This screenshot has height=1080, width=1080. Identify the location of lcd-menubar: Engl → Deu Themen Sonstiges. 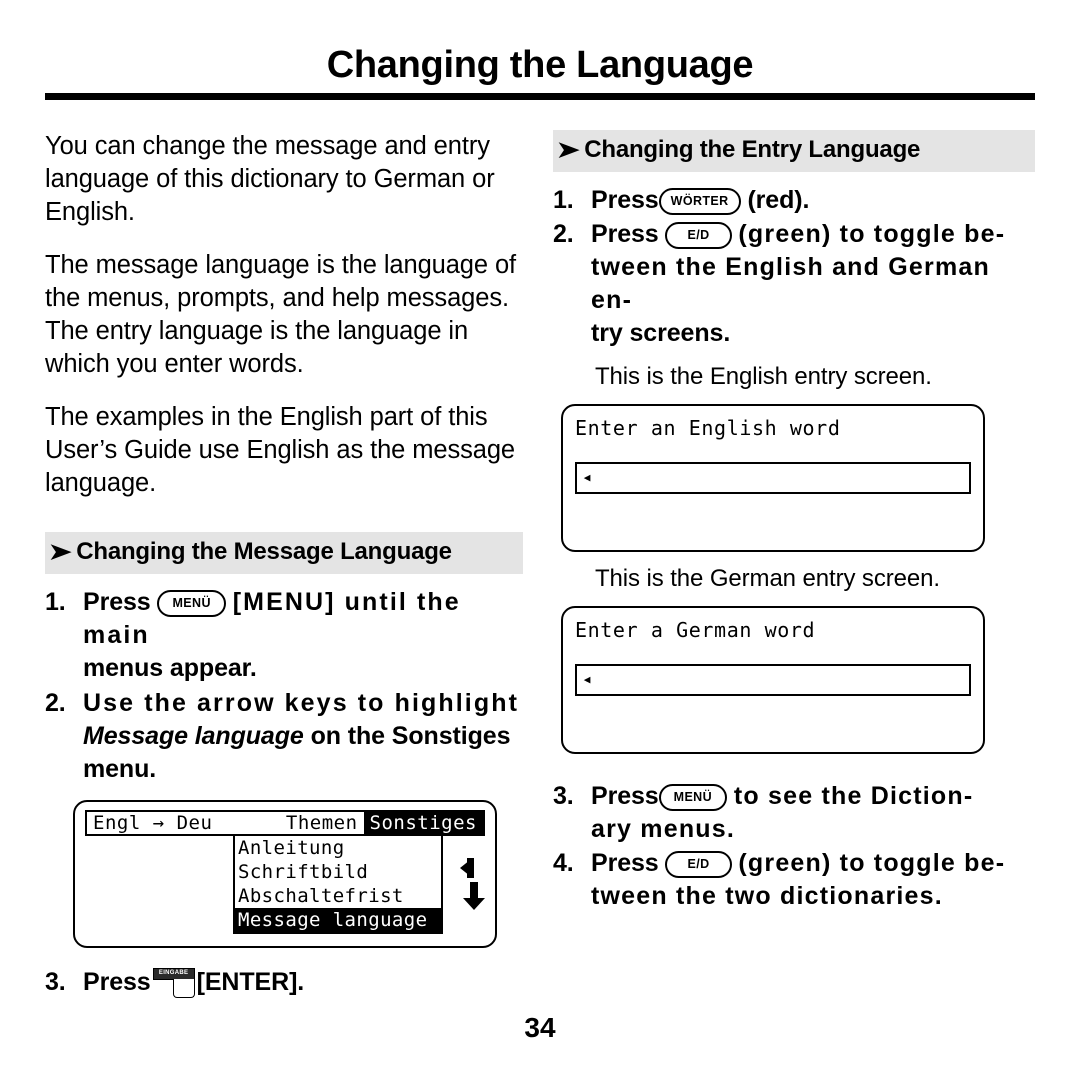
(285, 823).